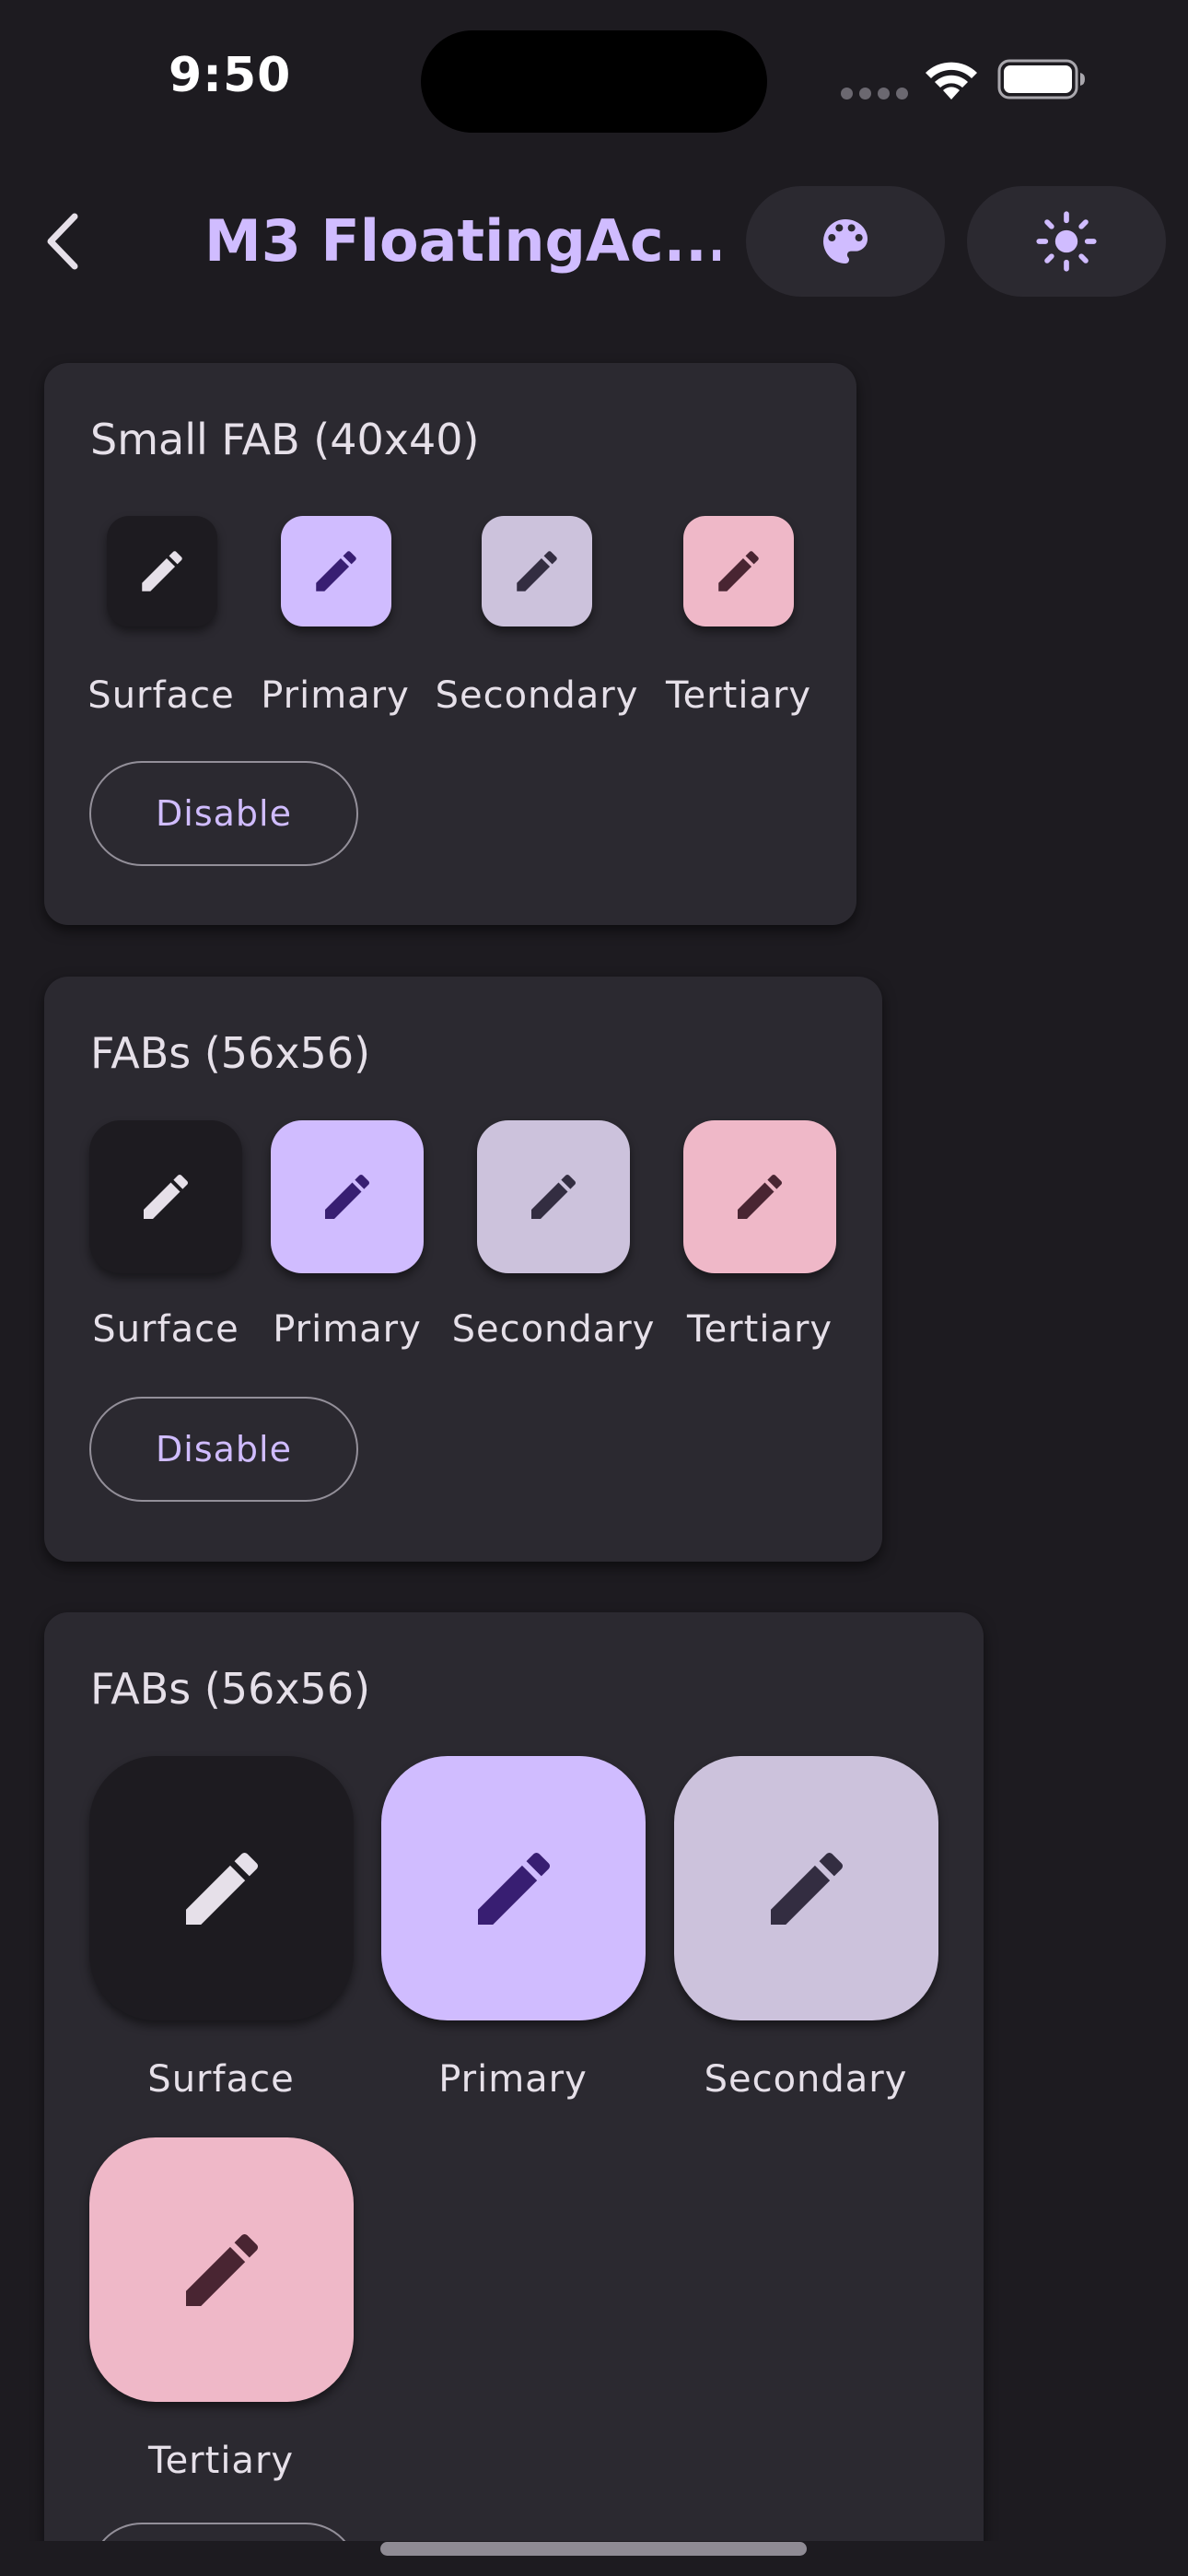  I want to click on chevron-left-icon, so click(63, 241).